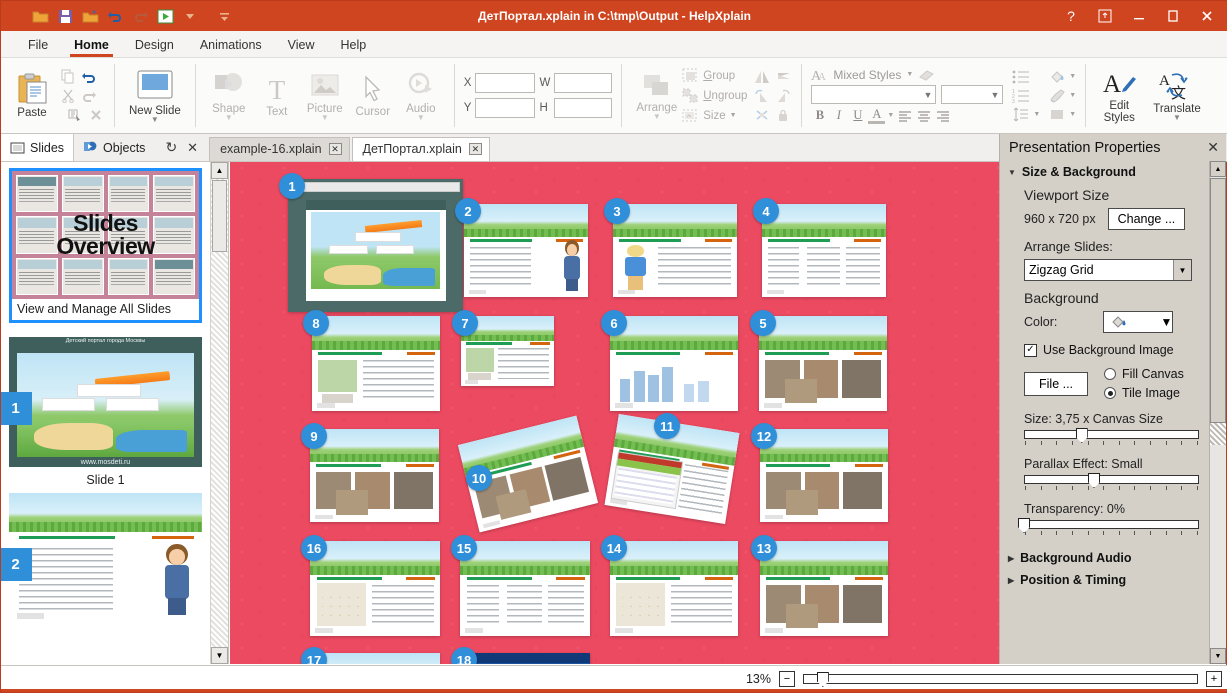  What do you see at coordinates (1071, 16) in the screenshot?
I see `help-button: ?` at bounding box center [1071, 16].